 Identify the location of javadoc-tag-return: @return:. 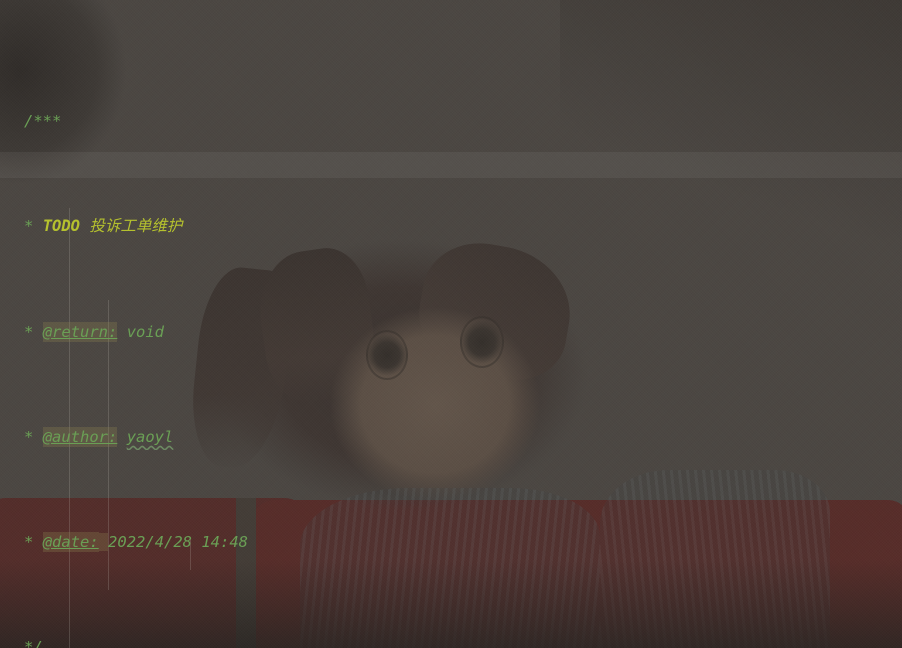
(80, 331).